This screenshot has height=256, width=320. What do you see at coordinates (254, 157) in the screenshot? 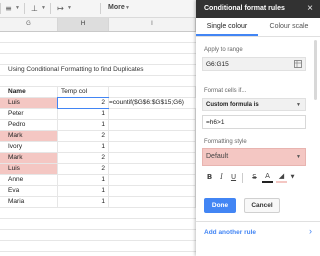
I see `style-select: Default ▼` at bounding box center [254, 157].